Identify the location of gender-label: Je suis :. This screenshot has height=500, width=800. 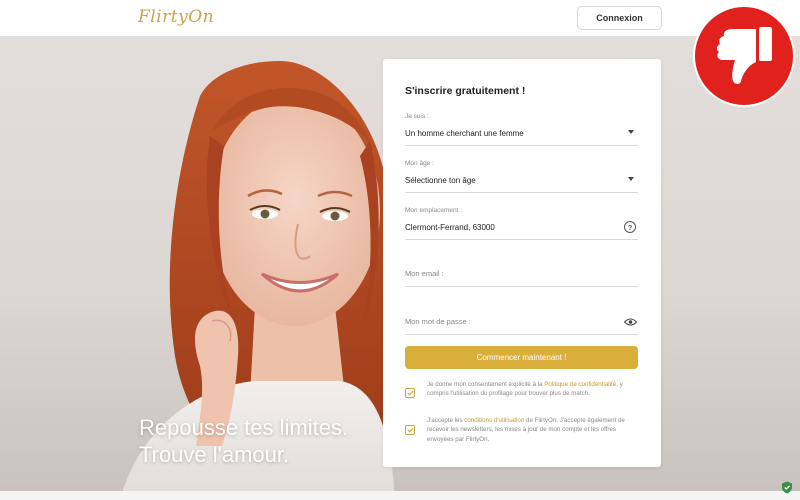
(417, 116).